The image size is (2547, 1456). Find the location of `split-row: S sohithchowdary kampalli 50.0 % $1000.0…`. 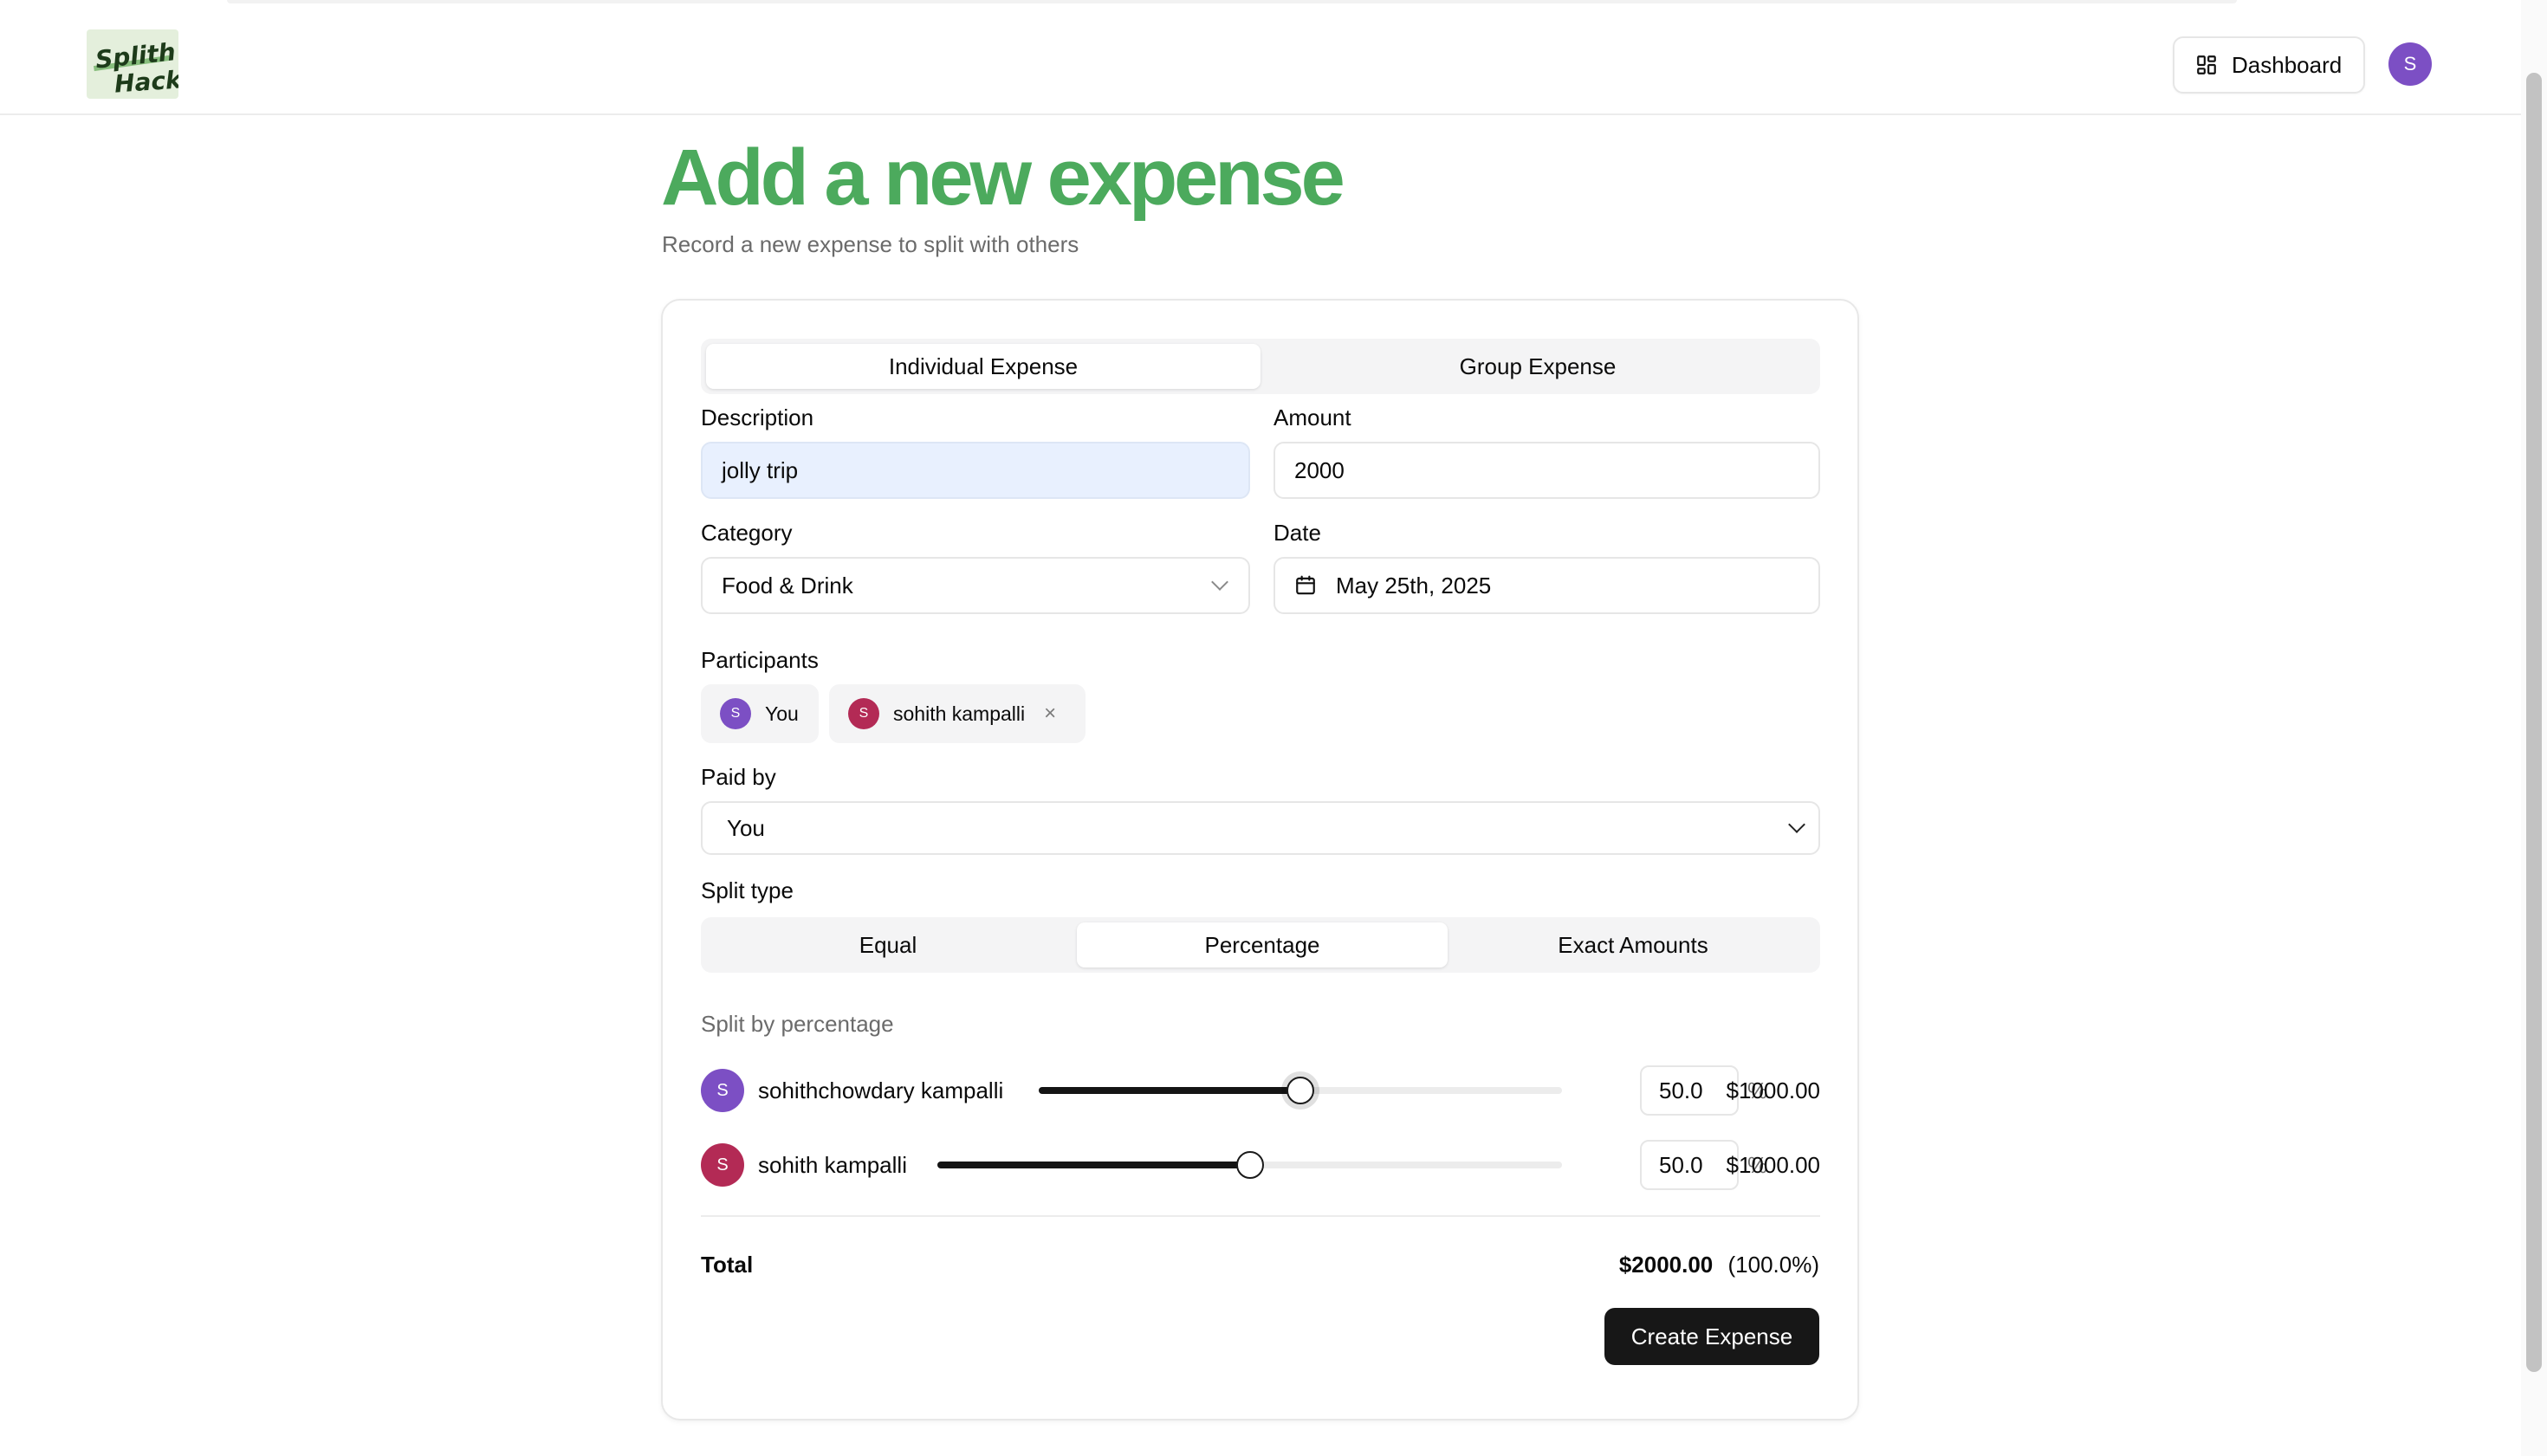

split-row: S sohithchowdary kampalli 50.0 % $1000.0… is located at coordinates (1260, 1090).